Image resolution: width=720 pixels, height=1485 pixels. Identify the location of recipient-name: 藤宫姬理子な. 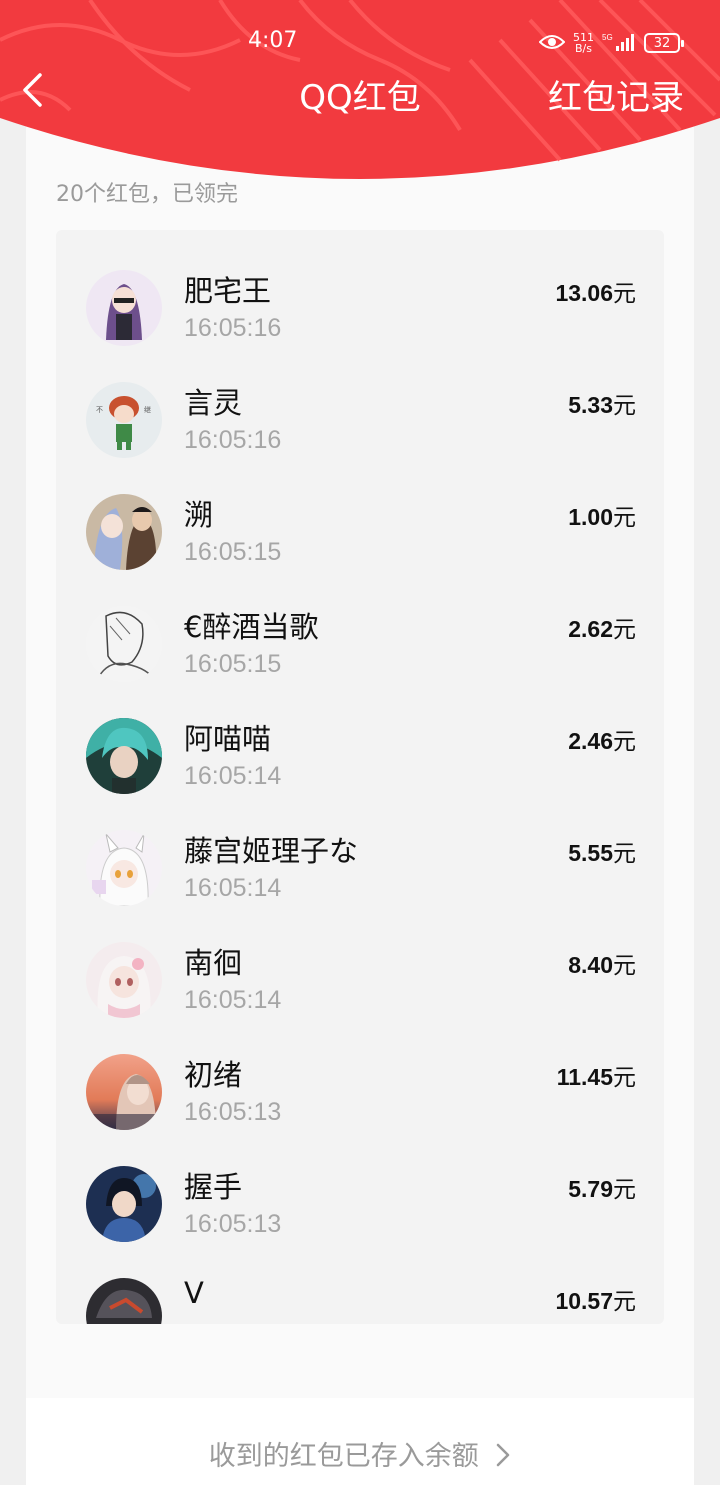
(271, 851).